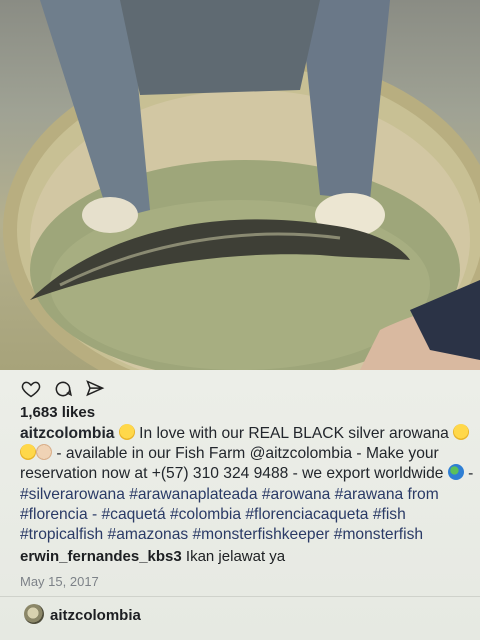 Image resolution: width=480 pixels, height=640 pixels. What do you see at coordinates (455, 472) in the screenshot?
I see `globe-emoji-icon` at bounding box center [455, 472].